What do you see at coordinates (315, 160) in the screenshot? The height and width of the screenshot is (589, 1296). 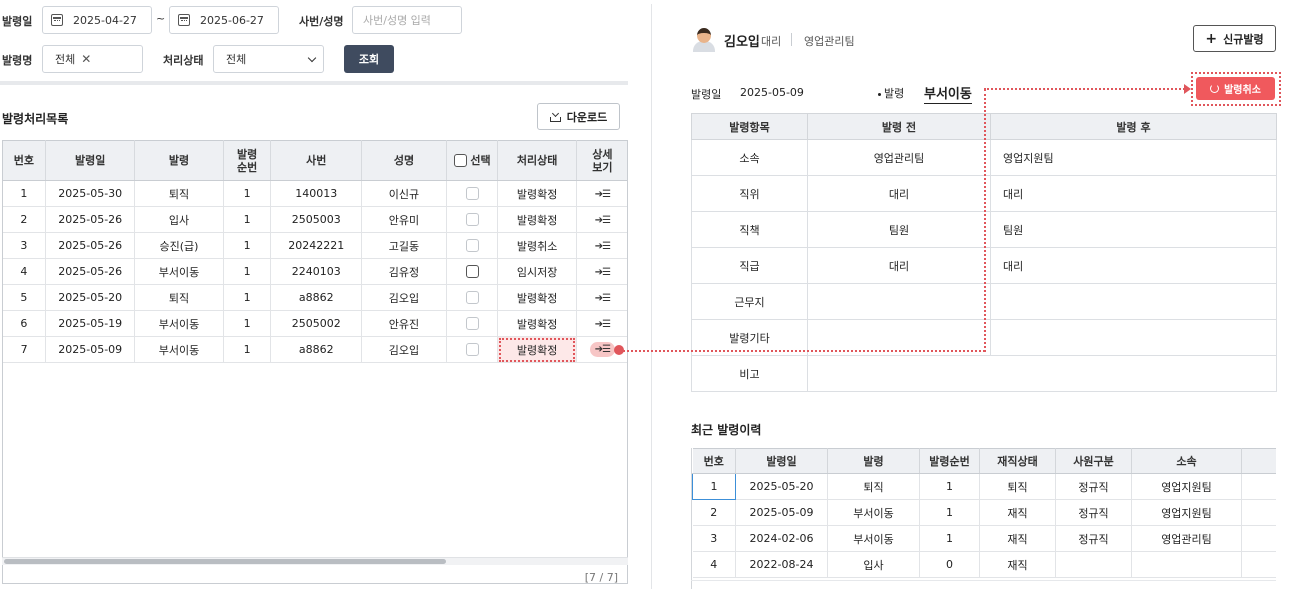 I see `list-header-row: 번호 발령일 발령 발령 순번 사번 성명 선택 처리상태 상세 보기` at bounding box center [315, 160].